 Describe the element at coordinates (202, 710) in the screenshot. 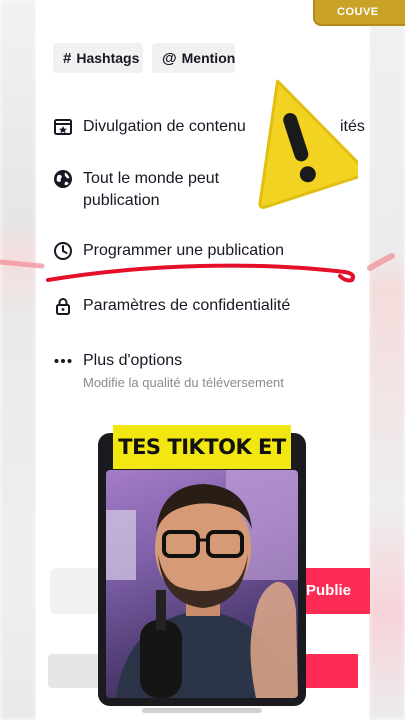

I see `home-indicator` at that location.